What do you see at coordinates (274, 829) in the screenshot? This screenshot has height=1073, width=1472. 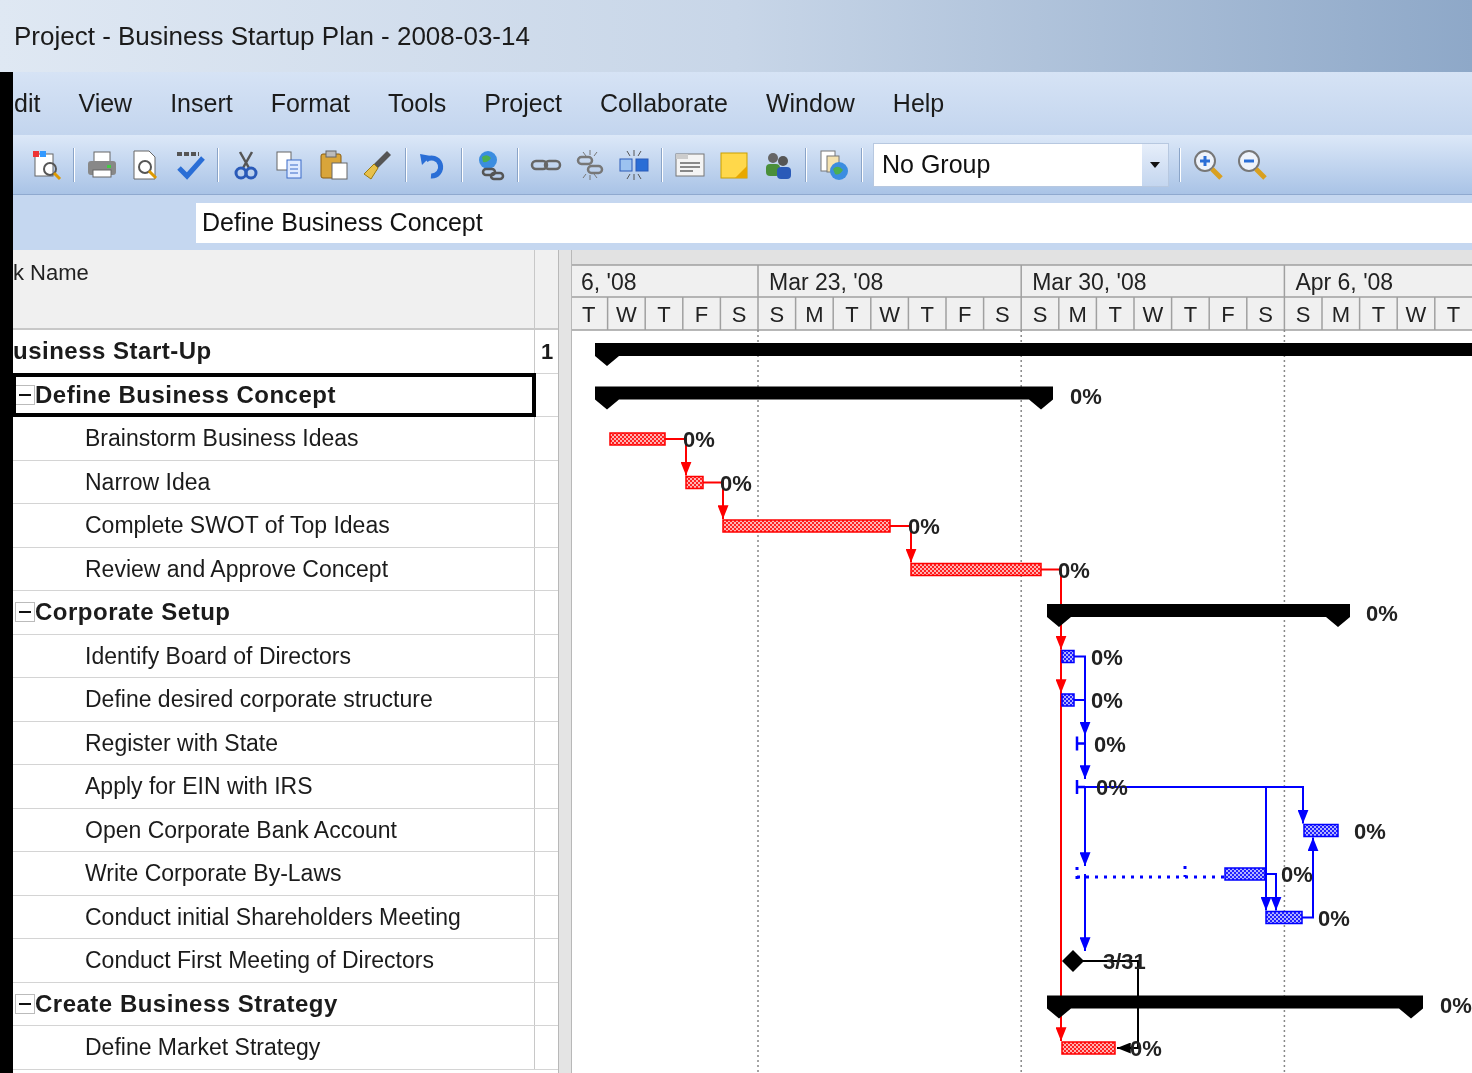 I see `task-name-cell: Open Corporate Bank Account` at bounding box center [274, 829].